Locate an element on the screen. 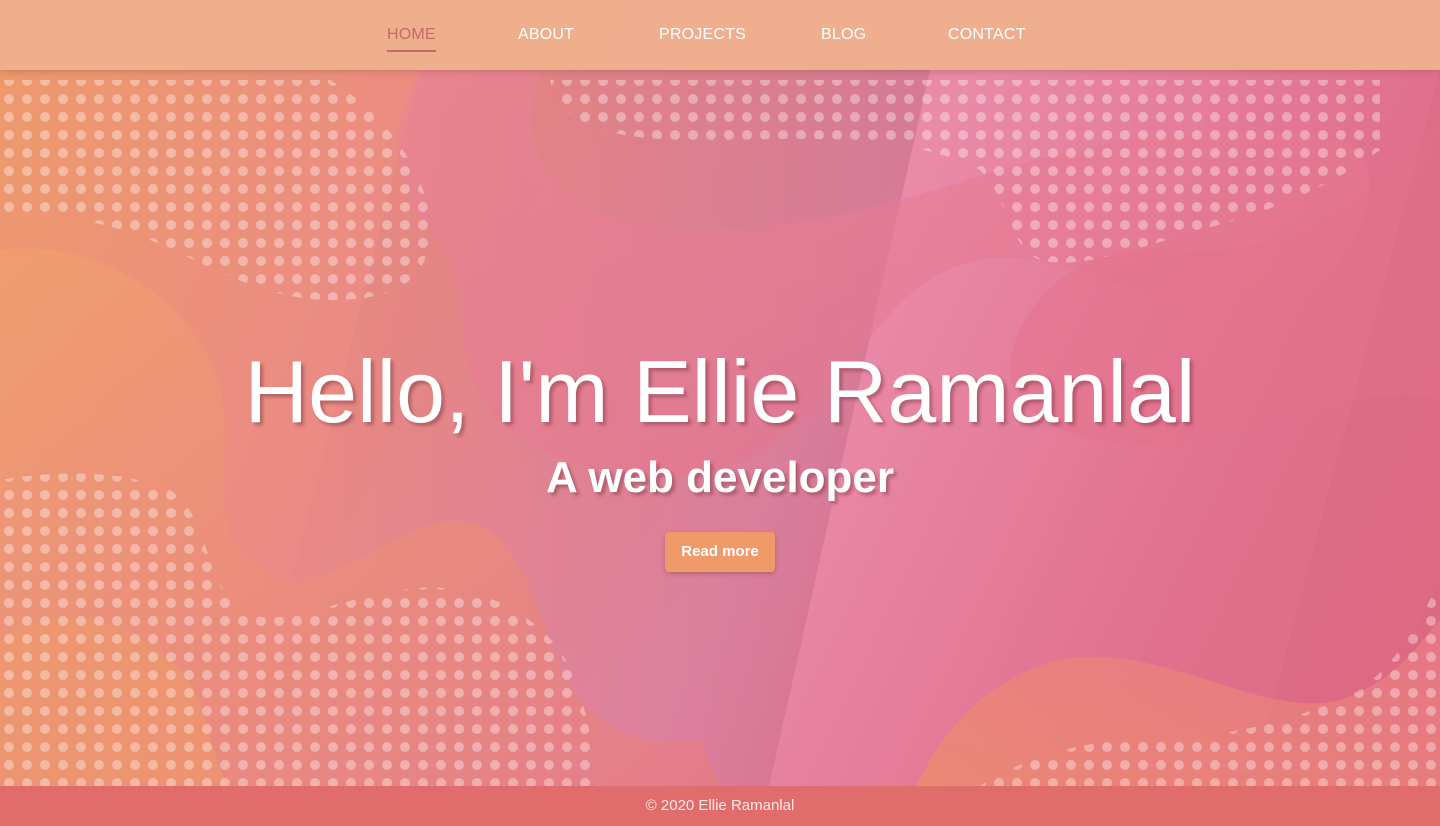  copyright-text: © 2020 Ellie Ramanlal is located at coordinates (720, 805).